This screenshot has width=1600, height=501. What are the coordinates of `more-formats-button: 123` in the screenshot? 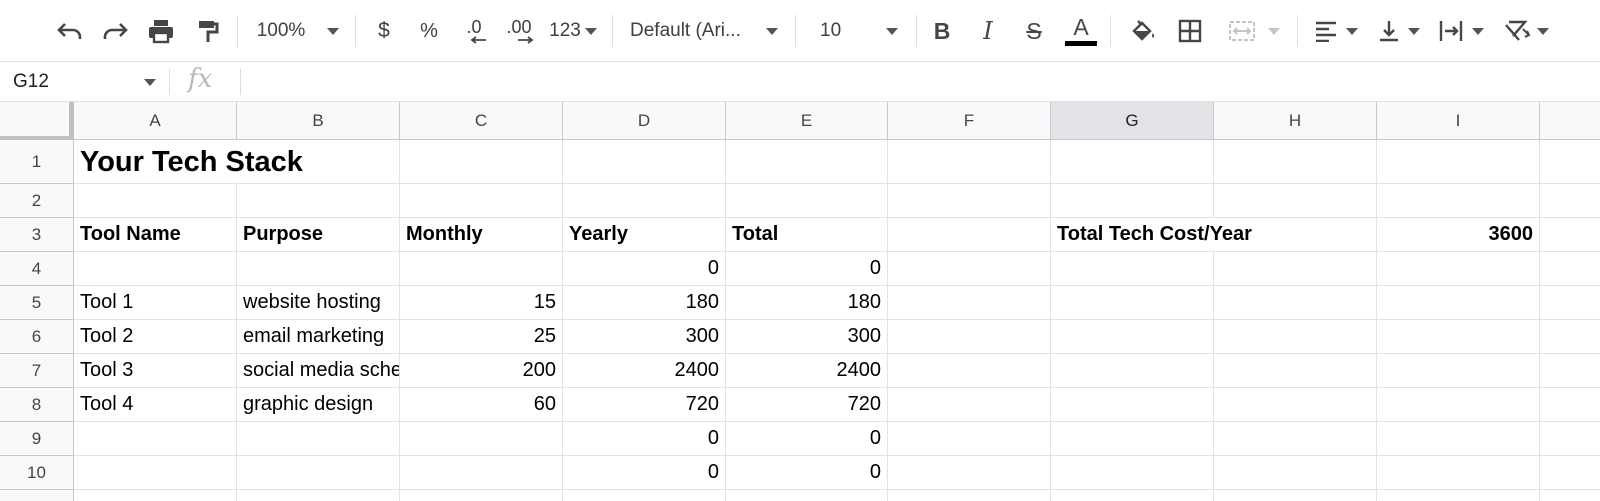 It's located at (573, 31).